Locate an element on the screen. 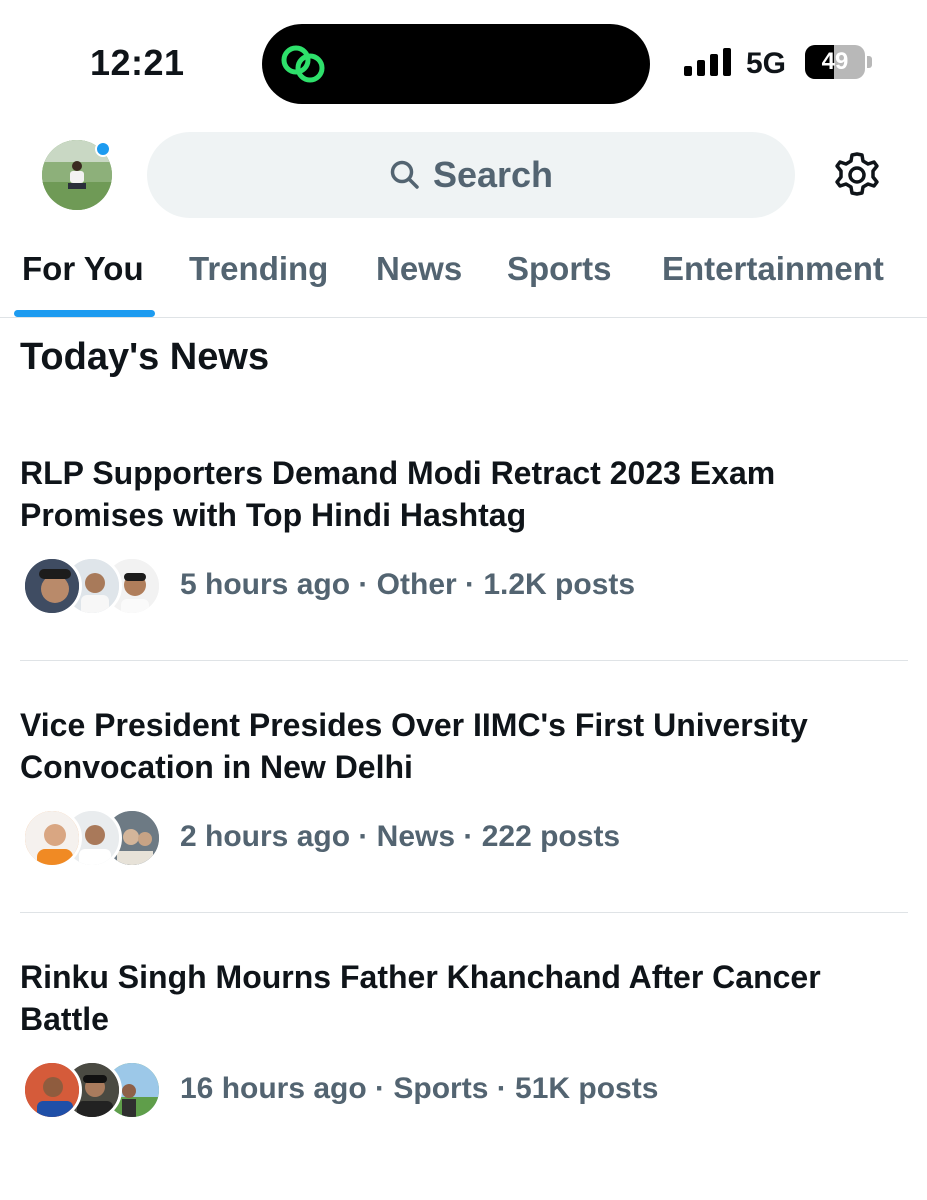 The image size is (927, 1200). news-meta: 5 hours ago · Other · 1.2K posts is located at coordinates (464, 587).